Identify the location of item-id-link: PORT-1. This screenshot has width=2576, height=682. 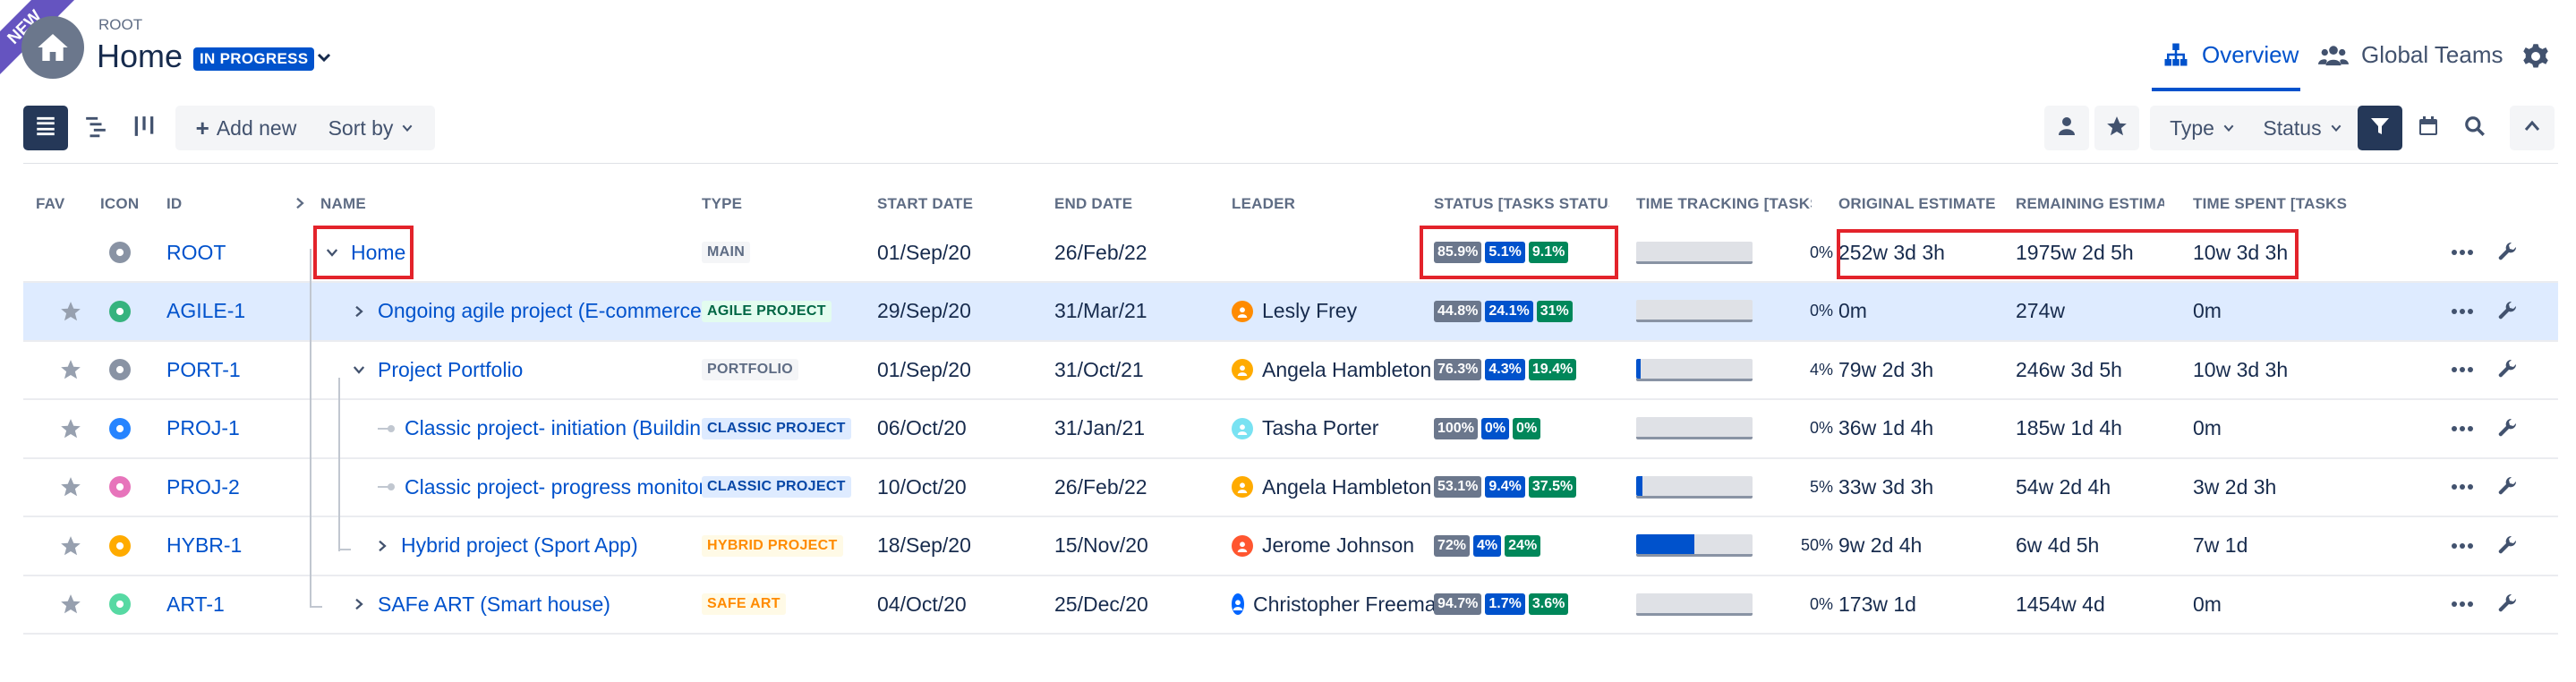
(229, 369).